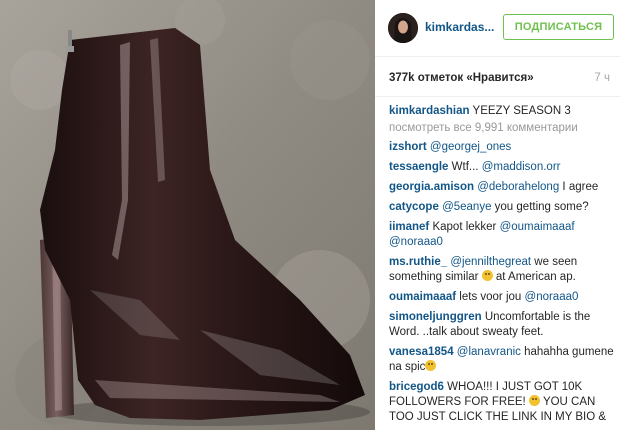 This screenshot has width=620, height=430. Describe the element at coordinates (431, 365) in the screenshot. I see `laughing-emoji-icon` at that location.